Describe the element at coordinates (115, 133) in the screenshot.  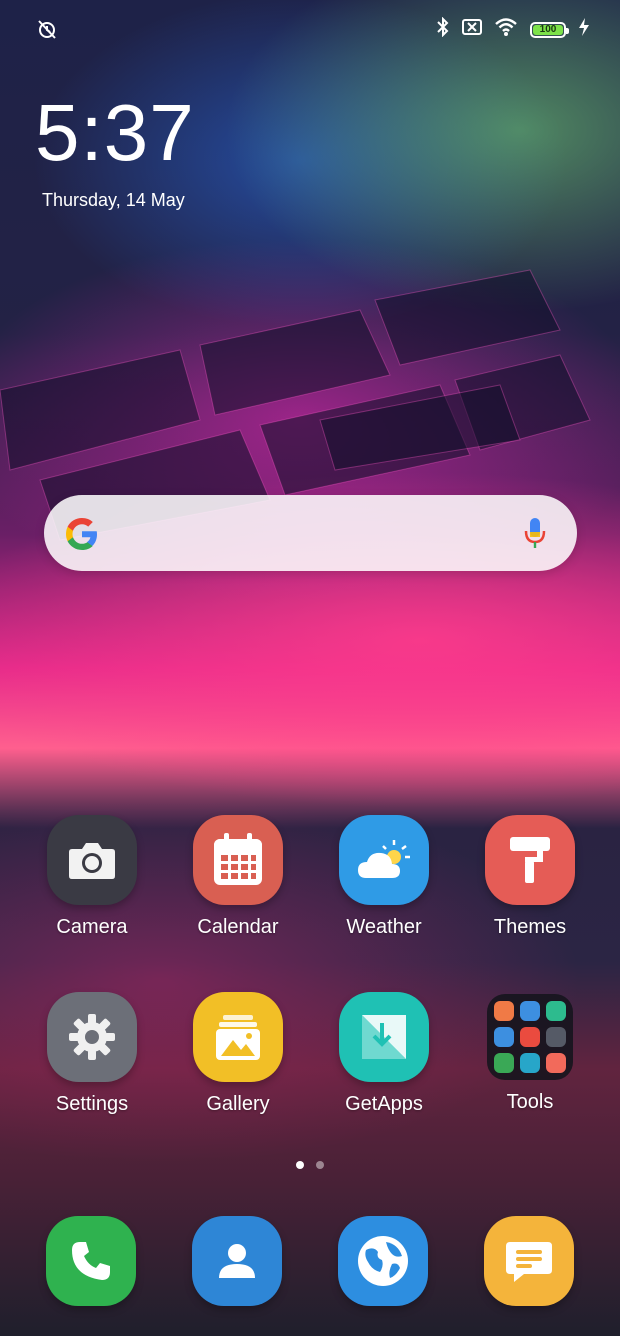
I see `clock-time: 5:37` at that location.